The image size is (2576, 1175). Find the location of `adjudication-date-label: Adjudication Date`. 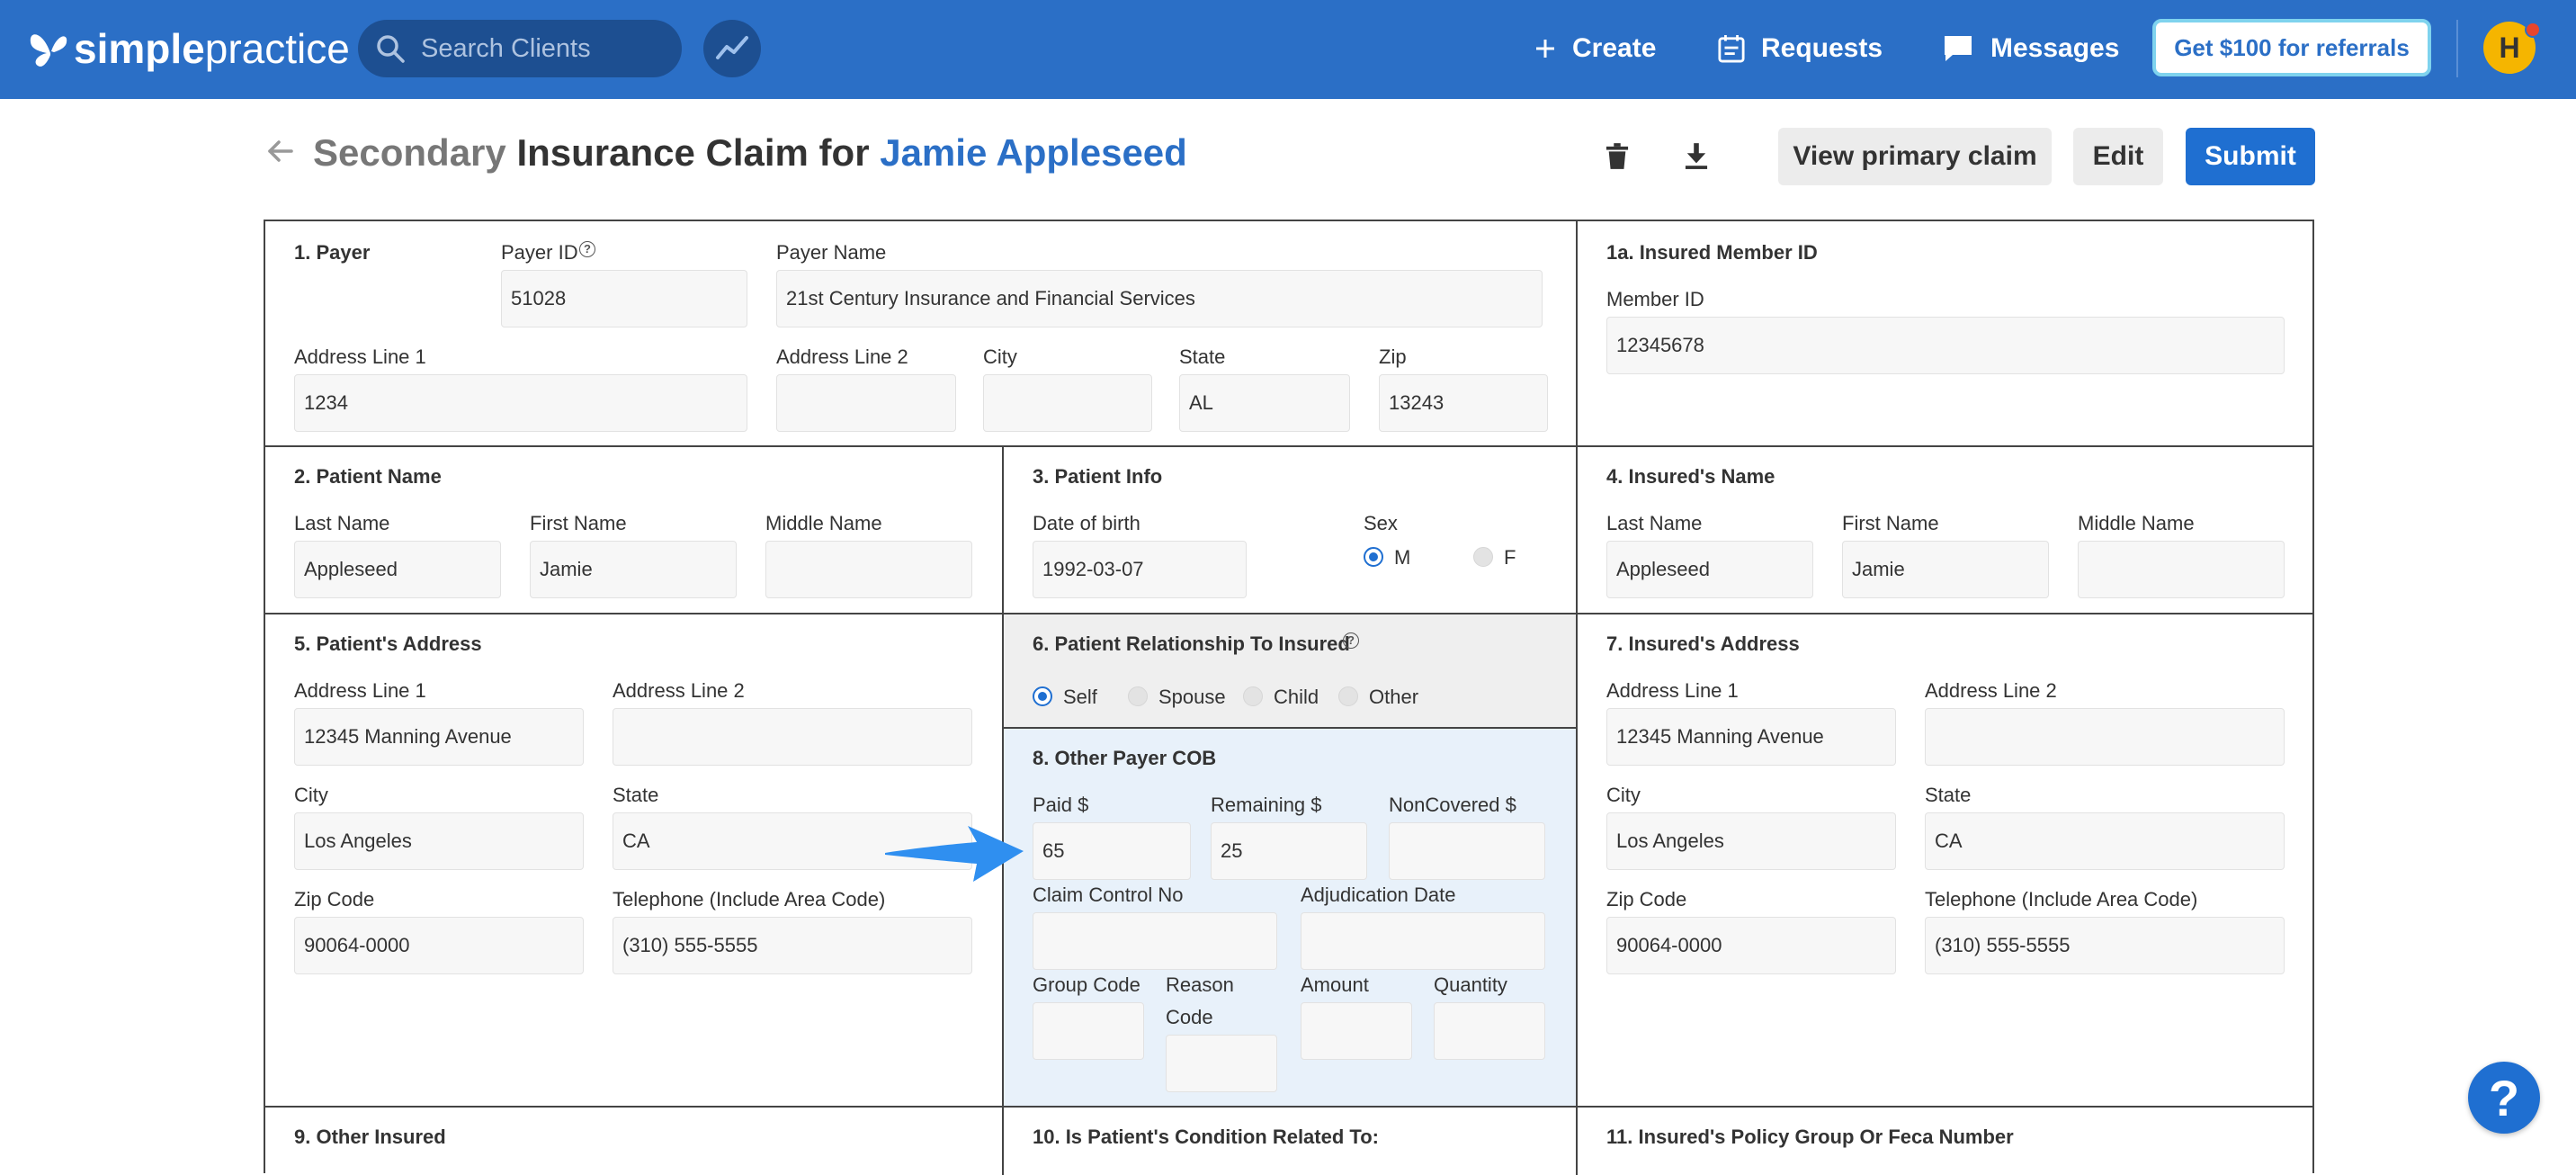

adjudication-date-label: Adjudication Date is located at coordinates (1378, 895).